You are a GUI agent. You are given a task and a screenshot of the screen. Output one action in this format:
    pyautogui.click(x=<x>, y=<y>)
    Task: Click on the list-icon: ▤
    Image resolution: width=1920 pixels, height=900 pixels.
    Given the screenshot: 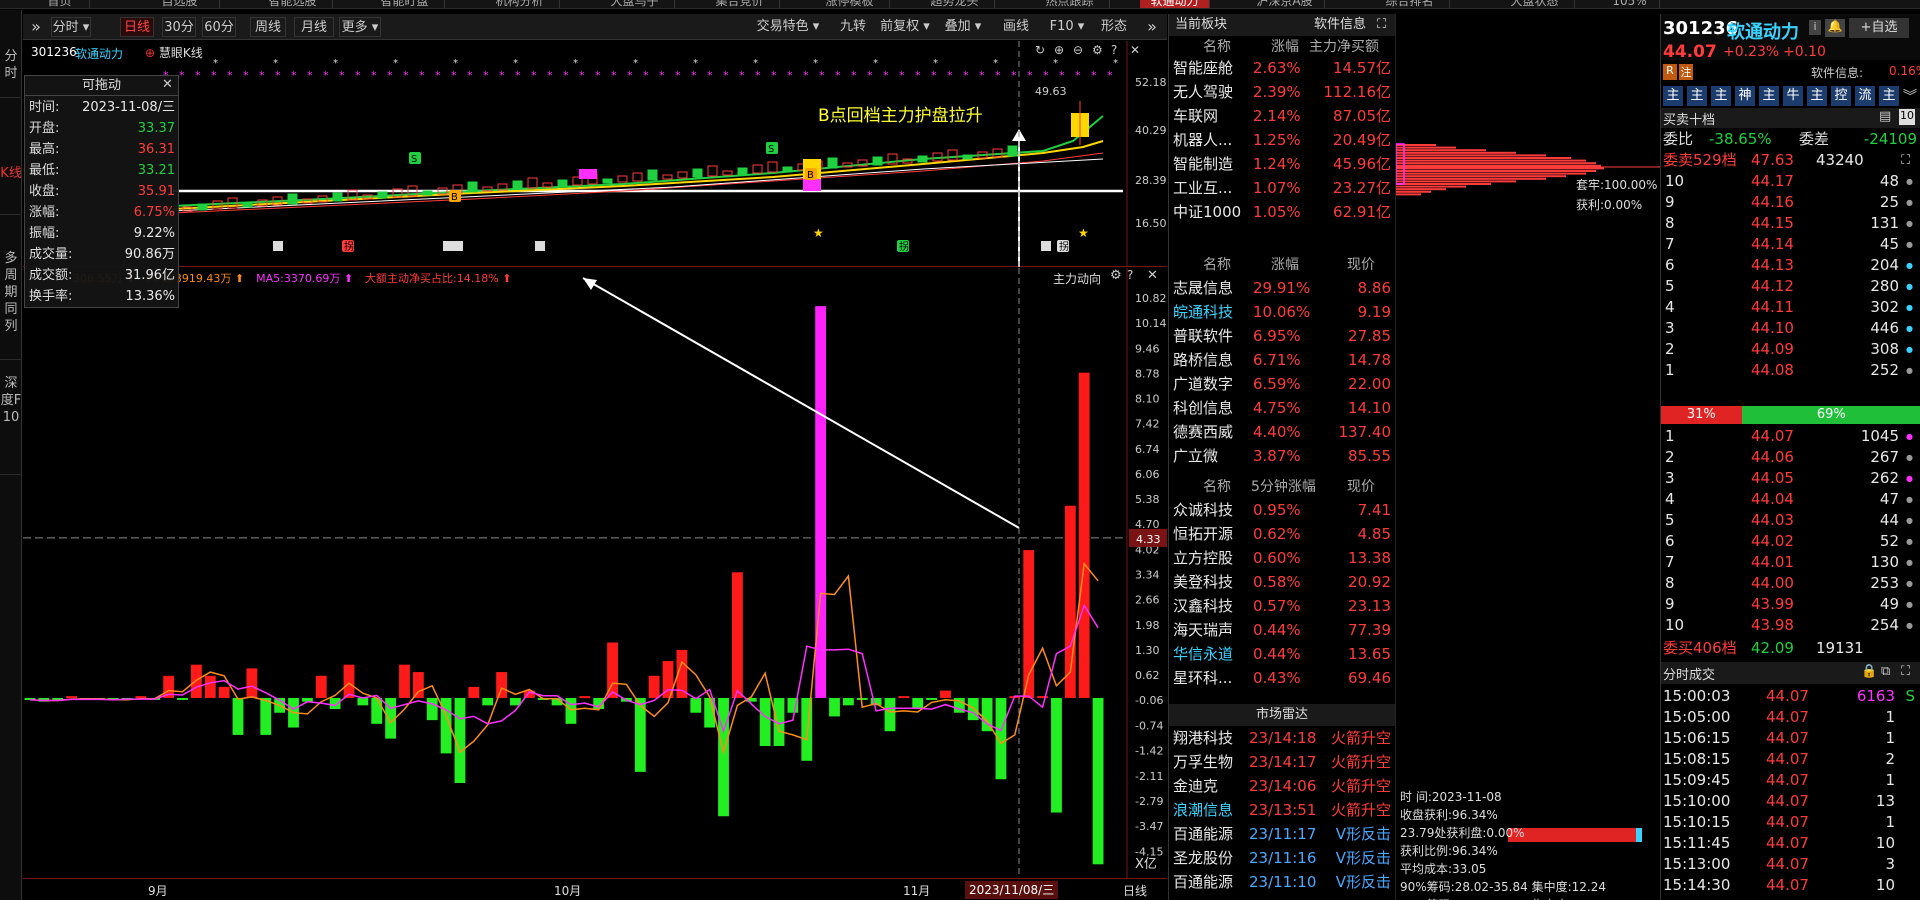 What is the action you would take?
    pyautogui.click(x=1885, y=116)
    